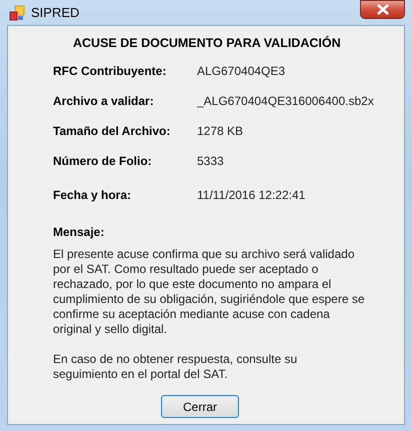 This screenshot has width=412, height=431. I want to click on close-button, so click(382, 9).